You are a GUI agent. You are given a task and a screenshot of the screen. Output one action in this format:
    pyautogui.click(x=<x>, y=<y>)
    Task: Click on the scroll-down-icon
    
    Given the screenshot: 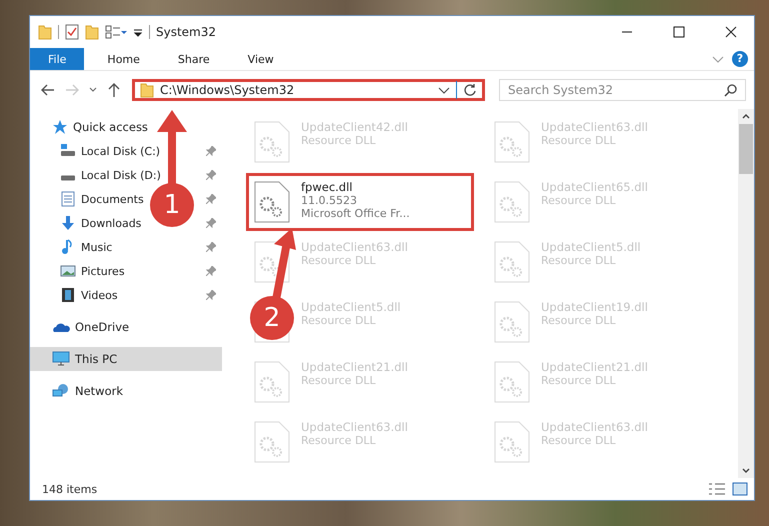 What is the action you would take?
    pyautogui.click(x=746, y=471)
    